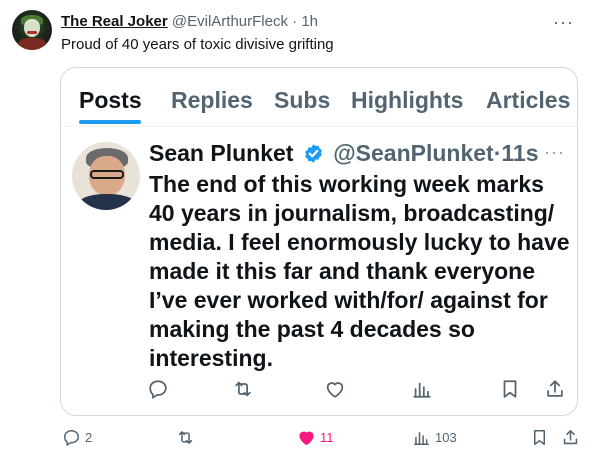 This screenshot has height=457, width=590. What do you see at coordinates (89, 437) in the screenshot?
I see `reply-count: 2` at bounding box center [89, 437].